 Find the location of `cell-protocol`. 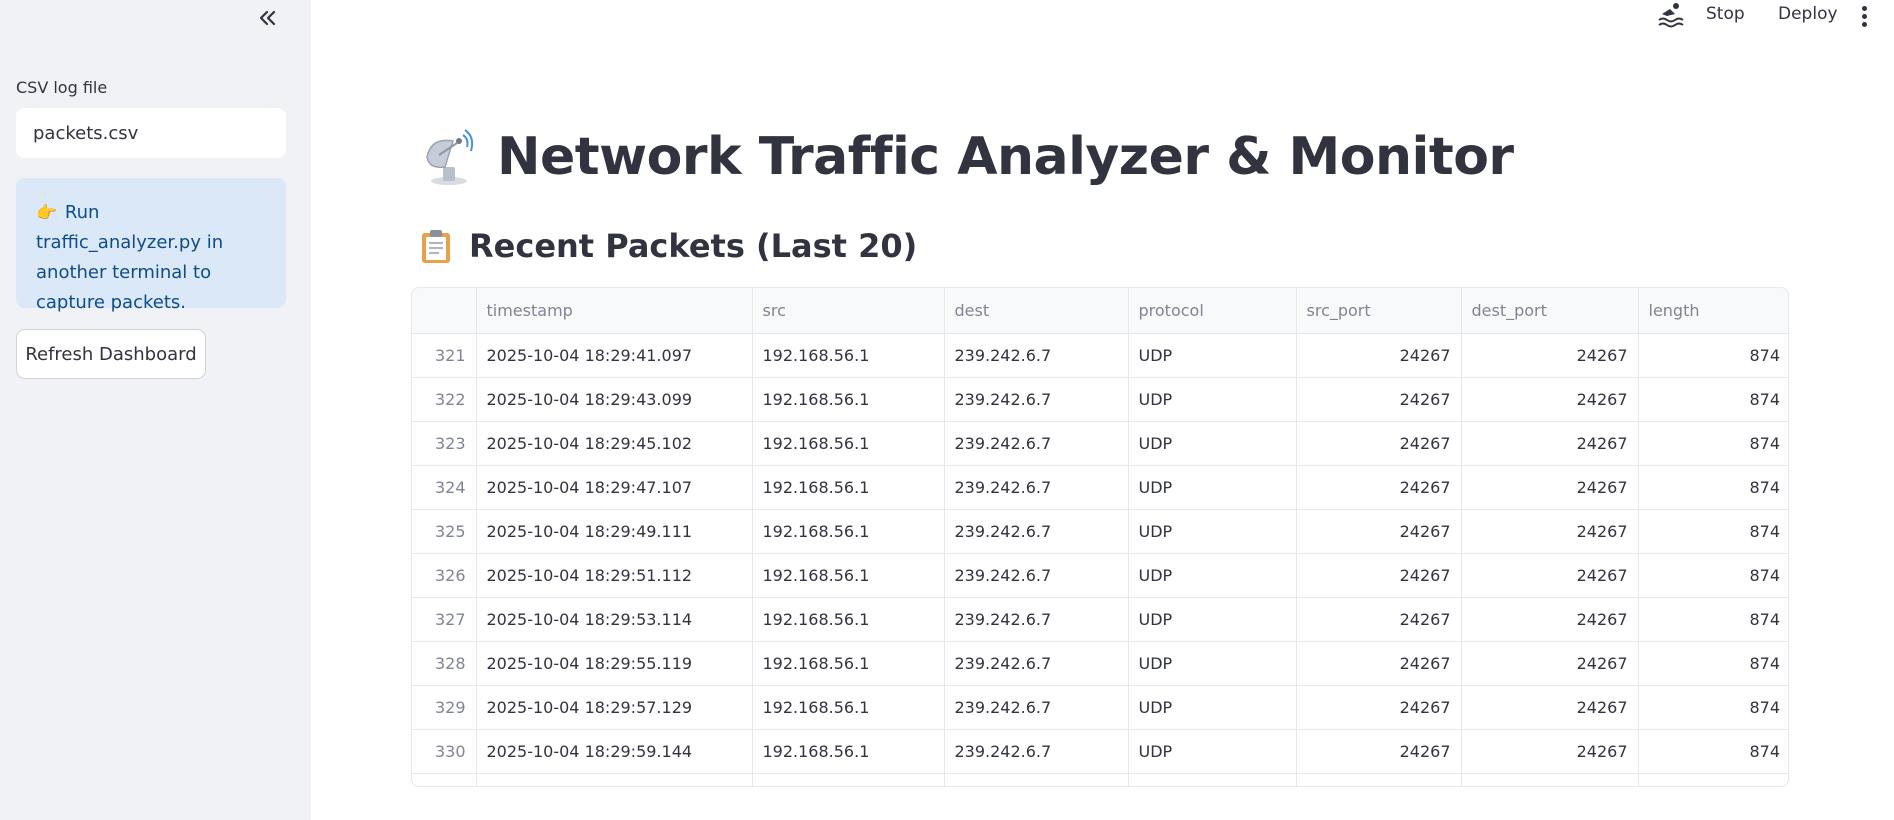

cell-protocol is located at coordinates (1212, 779).